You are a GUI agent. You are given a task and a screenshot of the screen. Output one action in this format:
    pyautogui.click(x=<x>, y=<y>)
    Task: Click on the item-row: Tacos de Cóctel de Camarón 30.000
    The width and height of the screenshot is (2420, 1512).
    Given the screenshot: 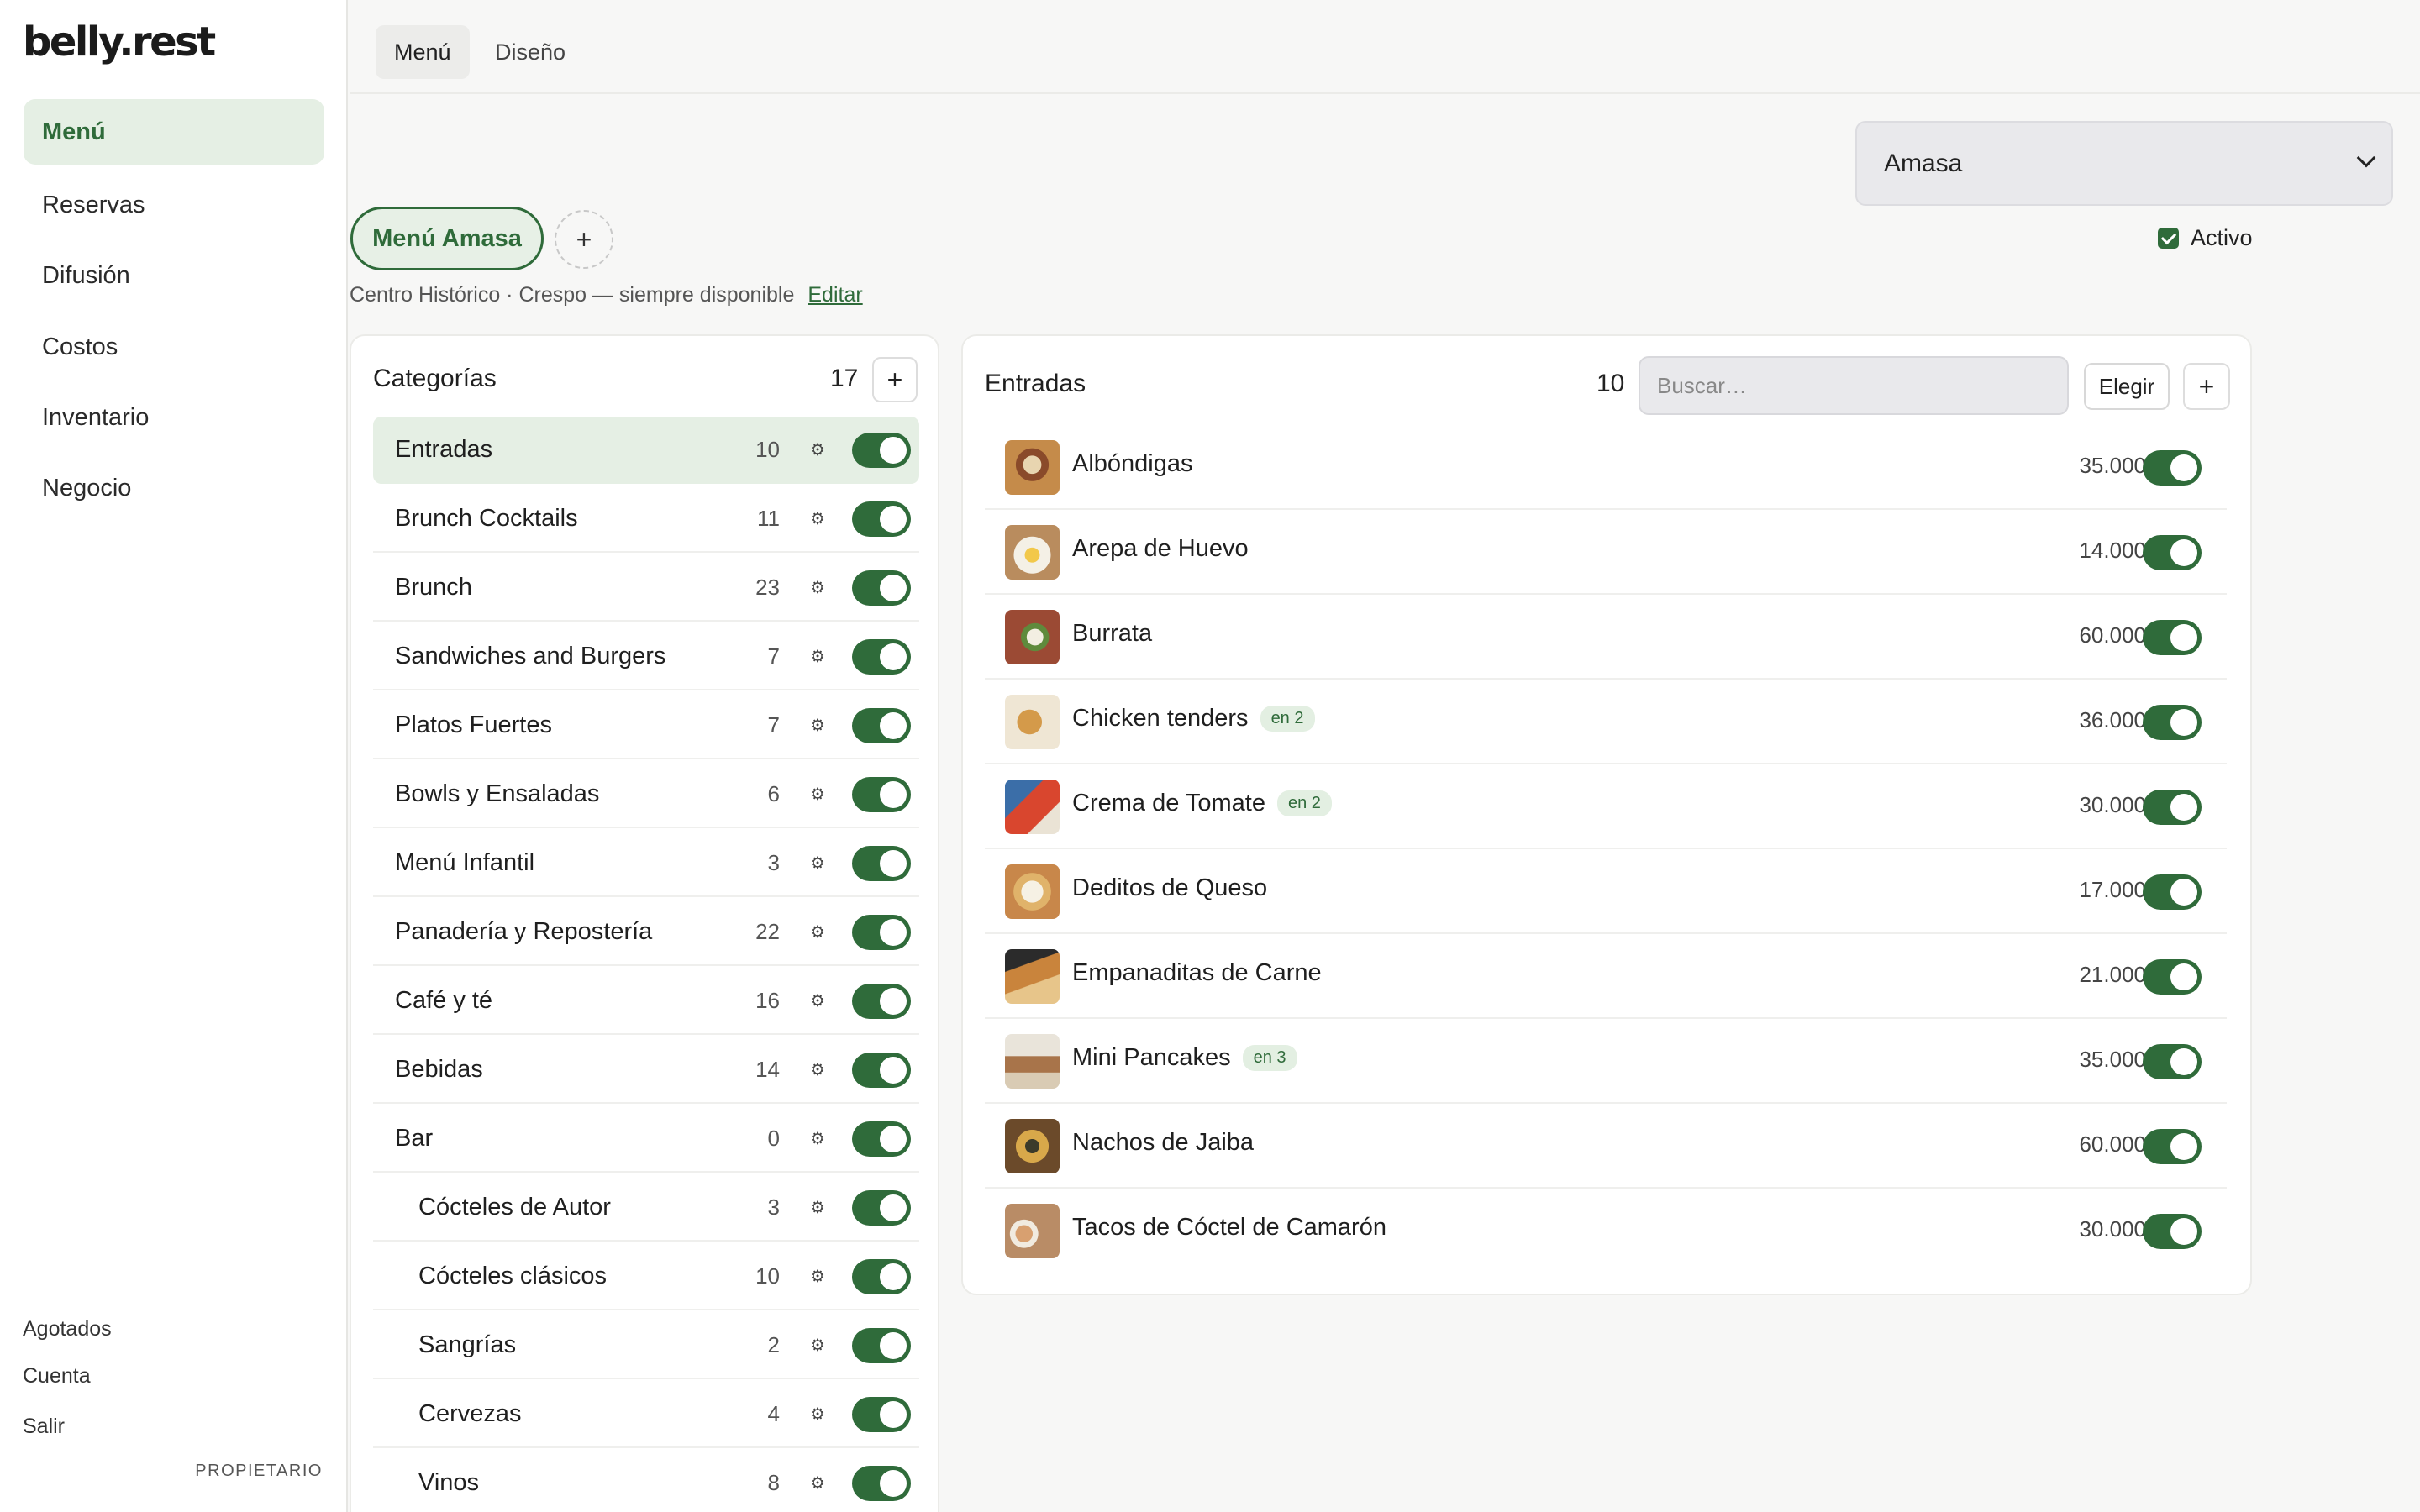 What is the action you would take?
    pyautogui.click(x=1606, y=1231)
    